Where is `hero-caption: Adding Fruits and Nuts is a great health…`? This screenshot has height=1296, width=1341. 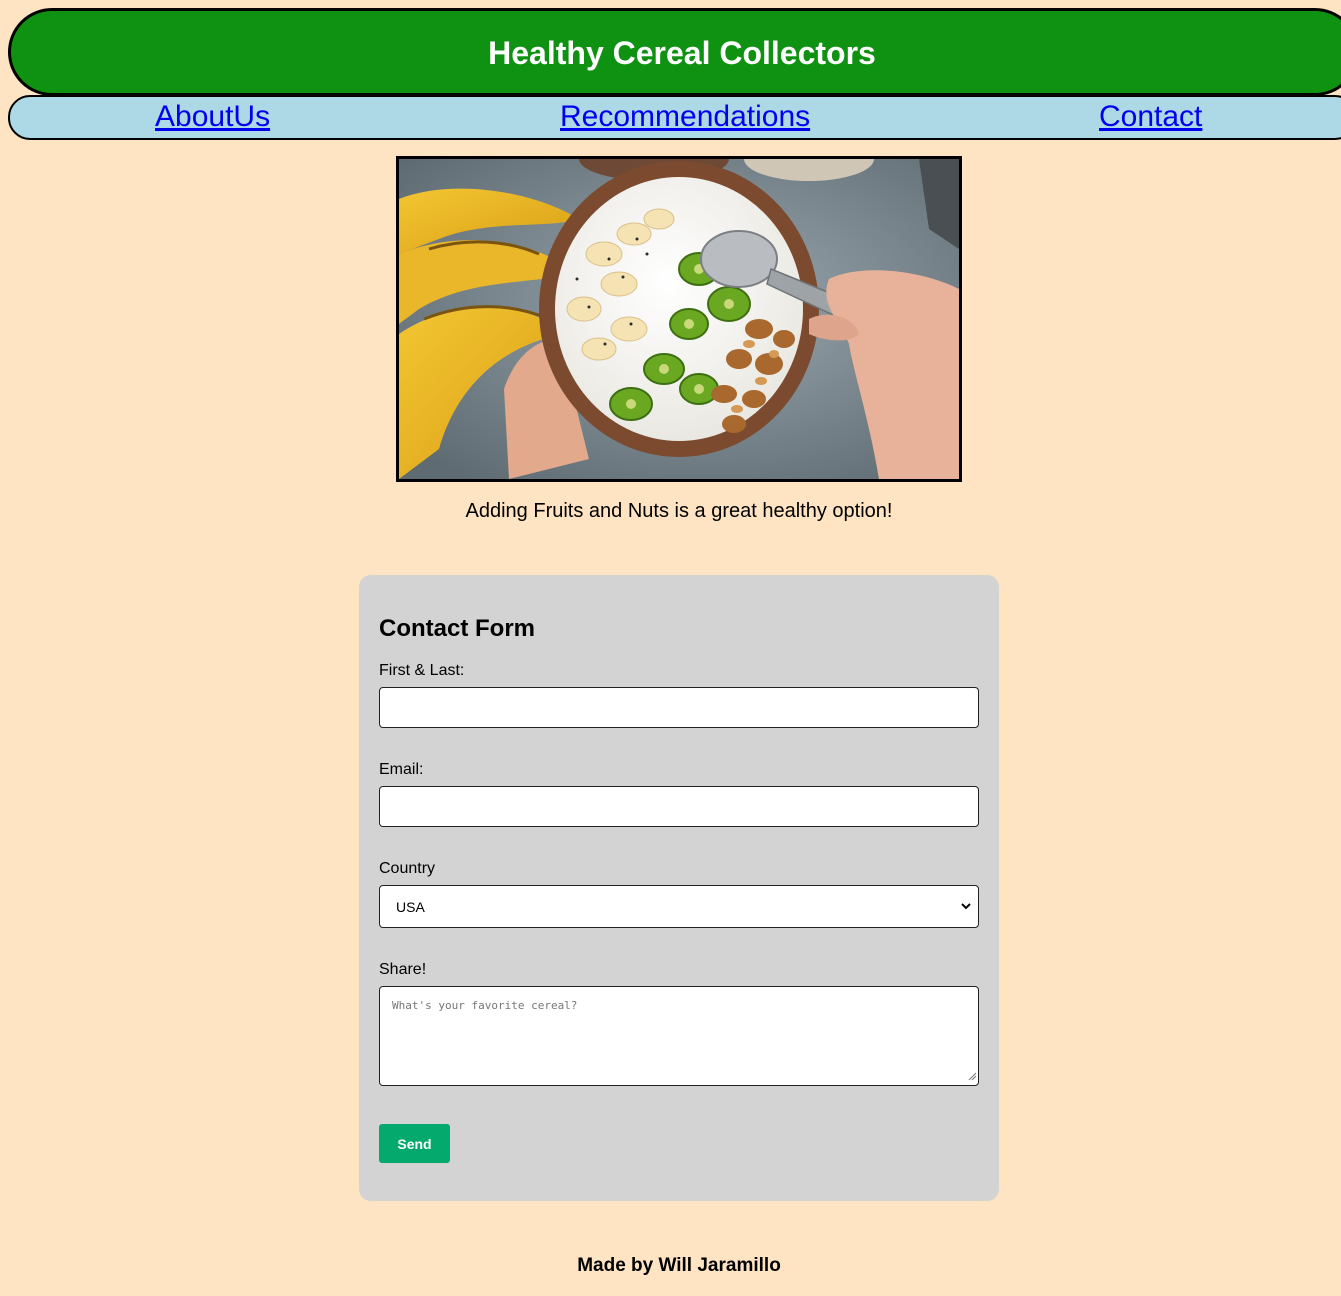
hero-caption: Adding Fruits and Nuts is a great health… is located at coordinates (679, 511).